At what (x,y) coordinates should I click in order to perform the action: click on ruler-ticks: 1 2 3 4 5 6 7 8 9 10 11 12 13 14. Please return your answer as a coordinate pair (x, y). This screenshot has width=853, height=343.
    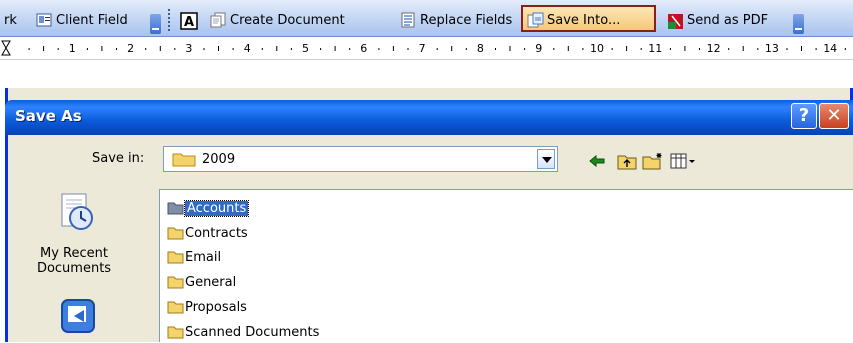
    Looking at the image, I should click on (423, 48).